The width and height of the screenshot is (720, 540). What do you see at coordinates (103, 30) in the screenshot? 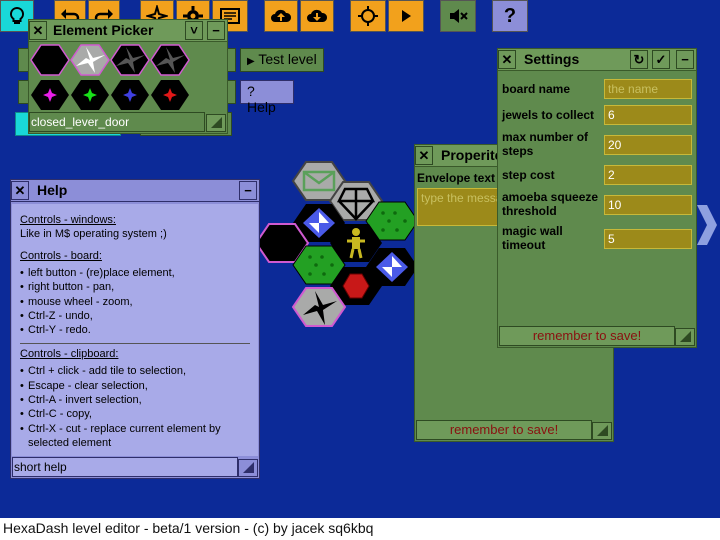
I see `element-picker-title: Element Picker` at bounding box center [103, 30].